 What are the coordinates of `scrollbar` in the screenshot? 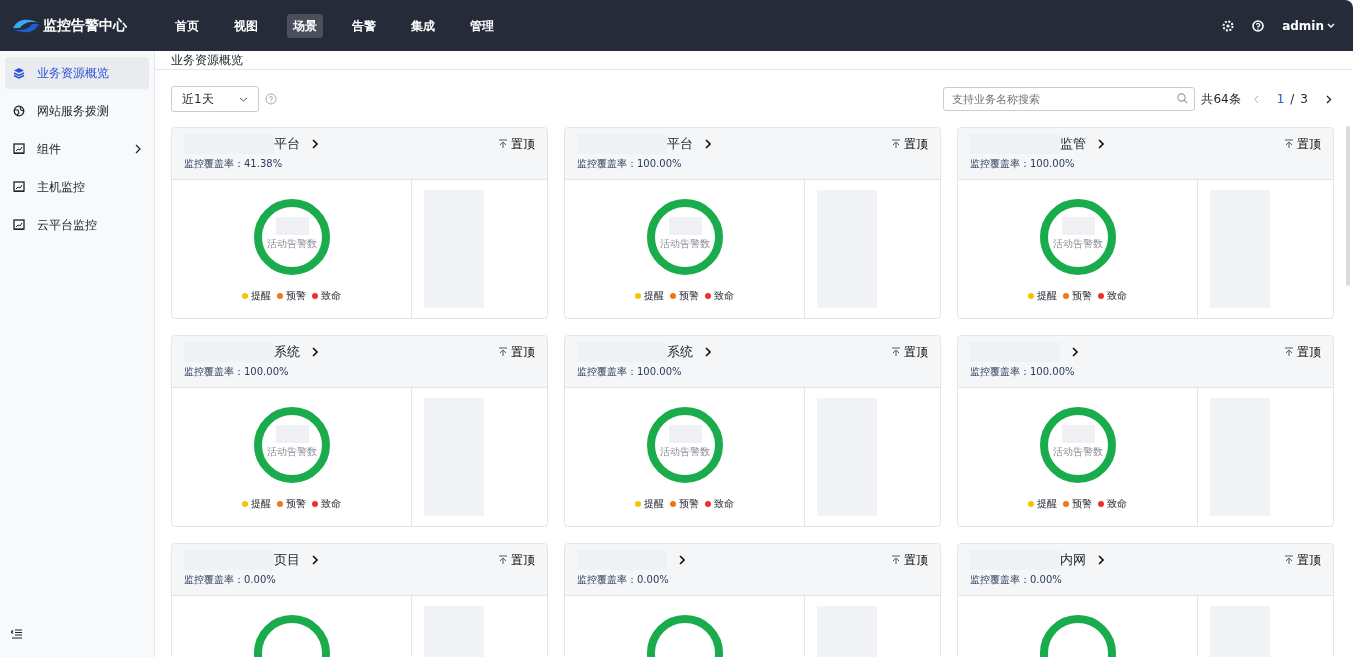 It's located at (1348, 206).